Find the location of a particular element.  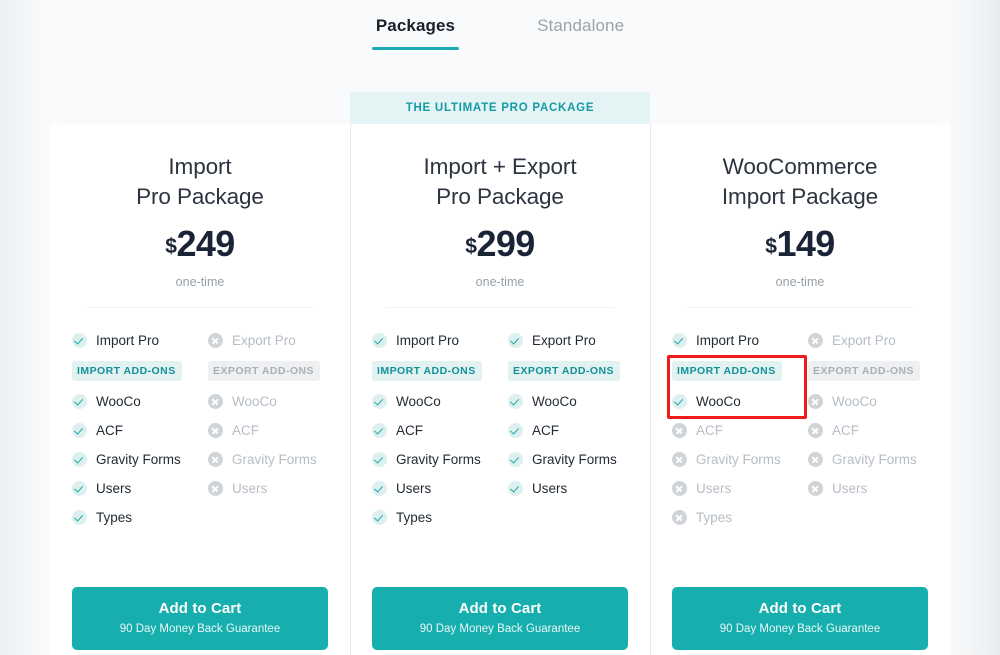

featured-ribbon-label: THE ULTIMATE PRO PACKAGE is located at coordinates (500, 108).